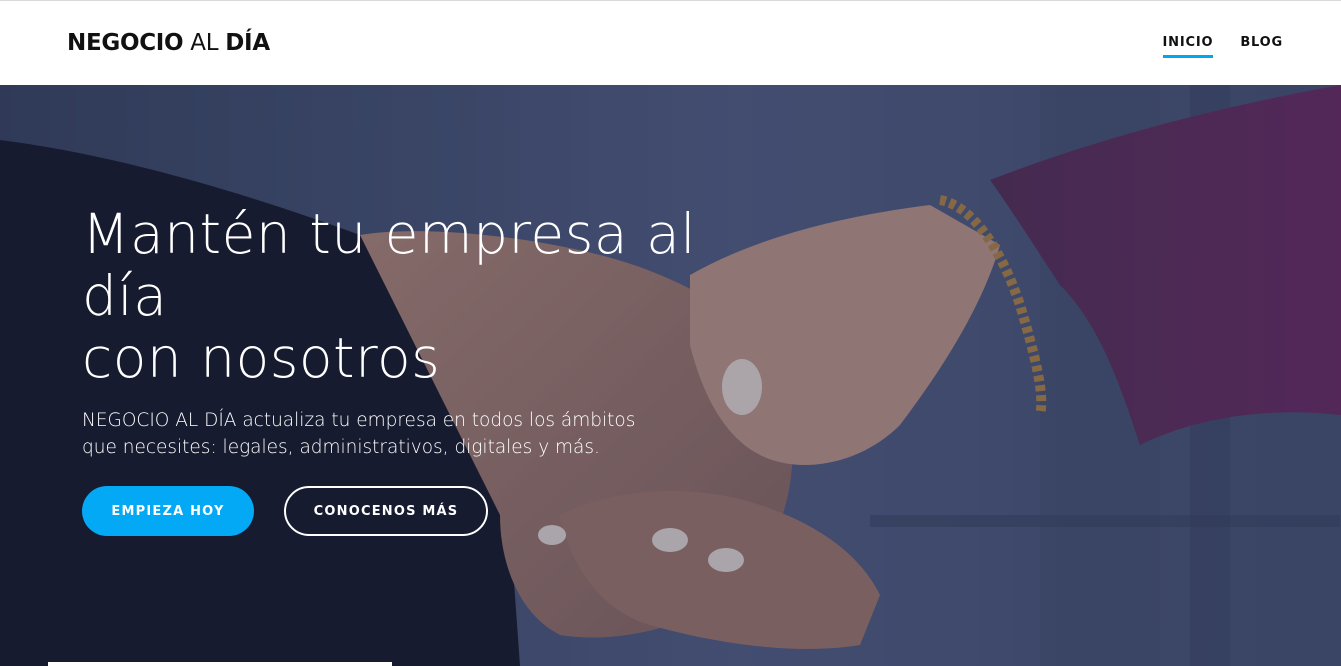  I want to click on hero-title: Mantén tu empresa al día con nosotros, so click(392, 296).